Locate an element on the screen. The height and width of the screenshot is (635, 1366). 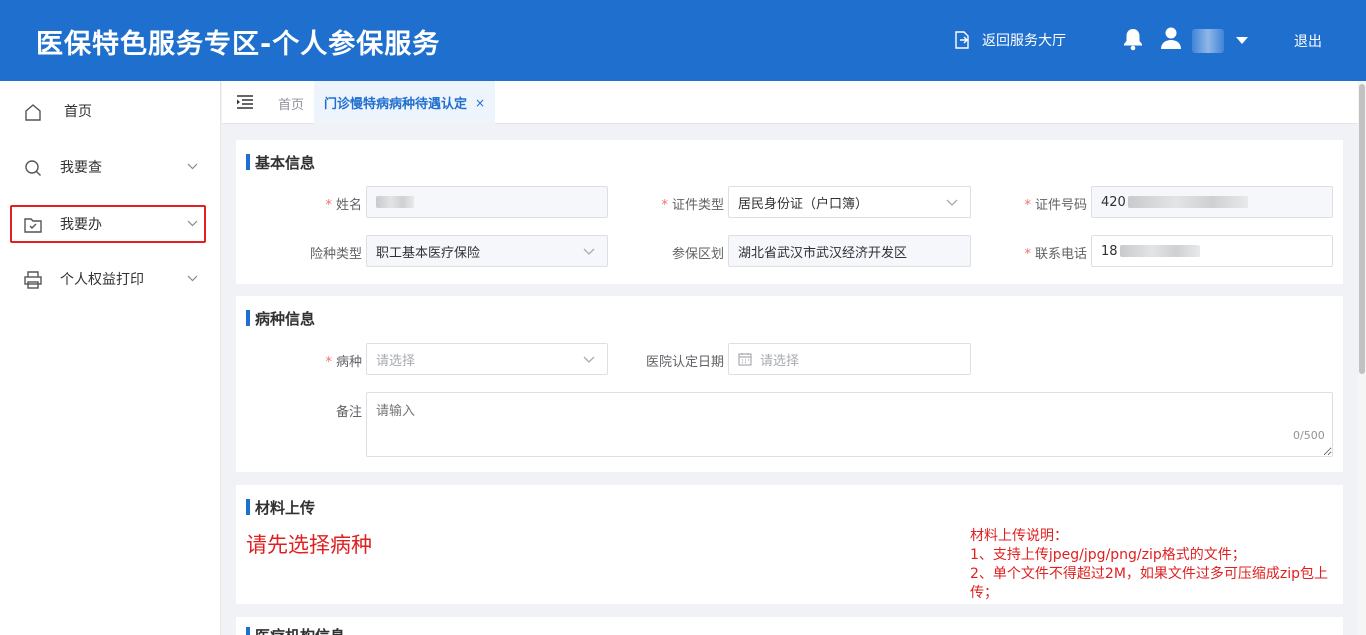
home-icon is located at coordinates (33, 112).